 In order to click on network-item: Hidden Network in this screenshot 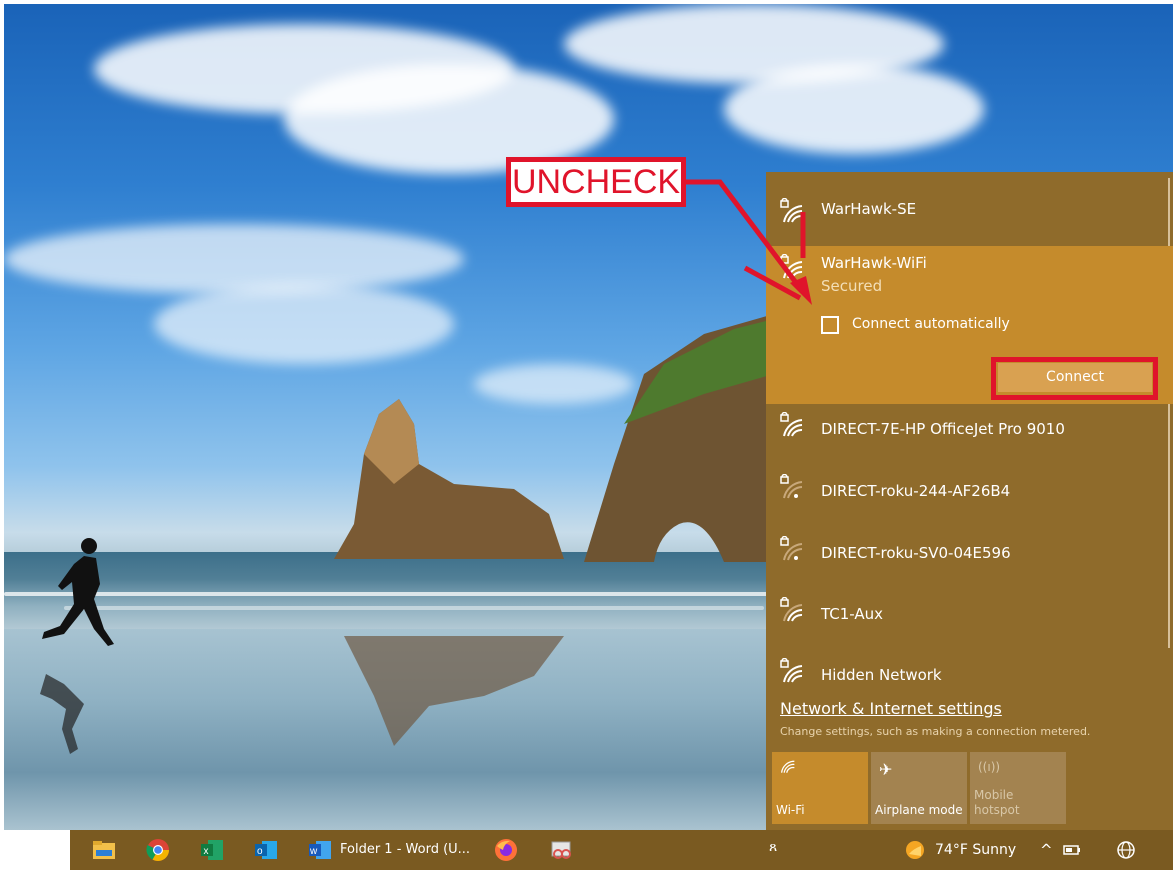, I will do `click(969, 670)`.